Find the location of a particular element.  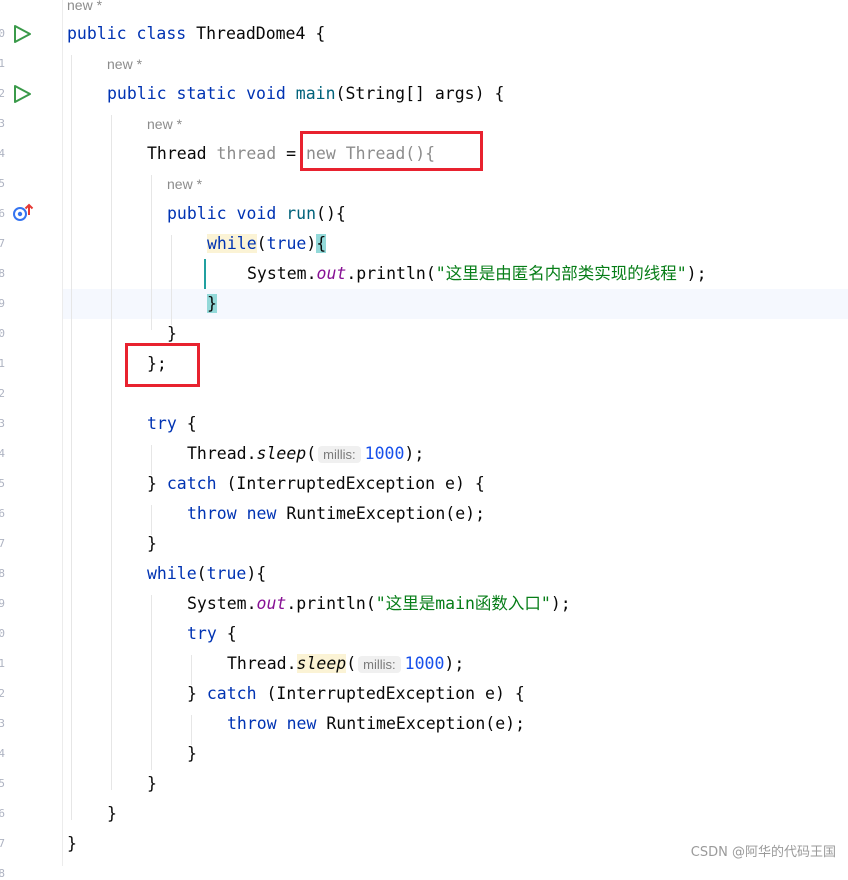

code-line-while-1: while(true){ is located at coordinates (267, 244).